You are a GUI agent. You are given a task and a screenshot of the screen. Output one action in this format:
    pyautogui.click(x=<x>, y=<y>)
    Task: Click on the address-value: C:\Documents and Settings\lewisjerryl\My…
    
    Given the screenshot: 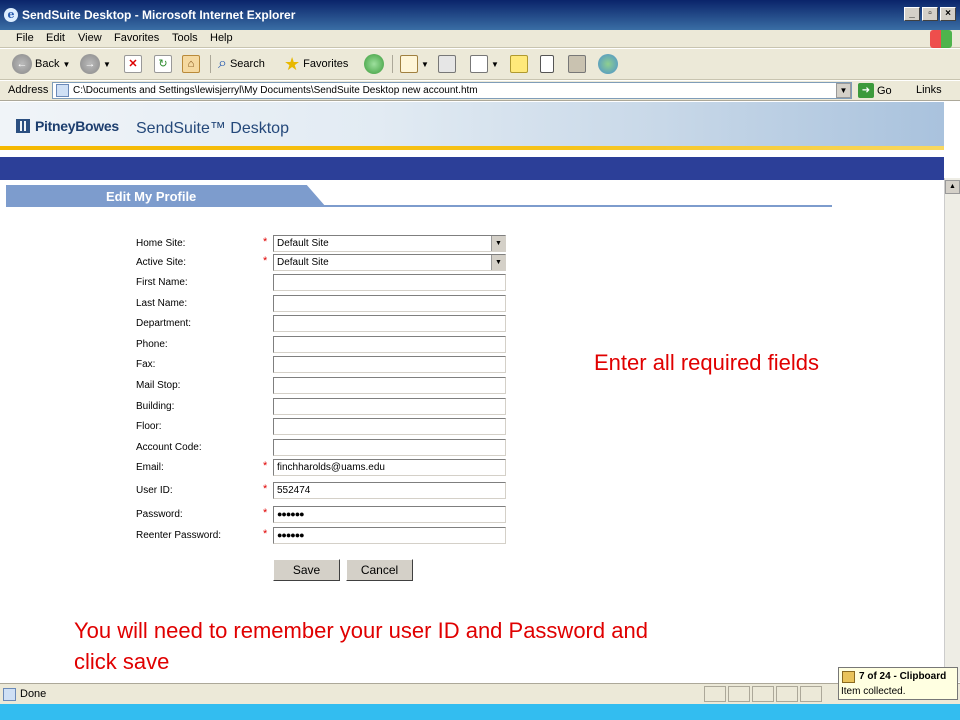 What is the action you would take?
    pyautogui.click(x=275, y=90)
    